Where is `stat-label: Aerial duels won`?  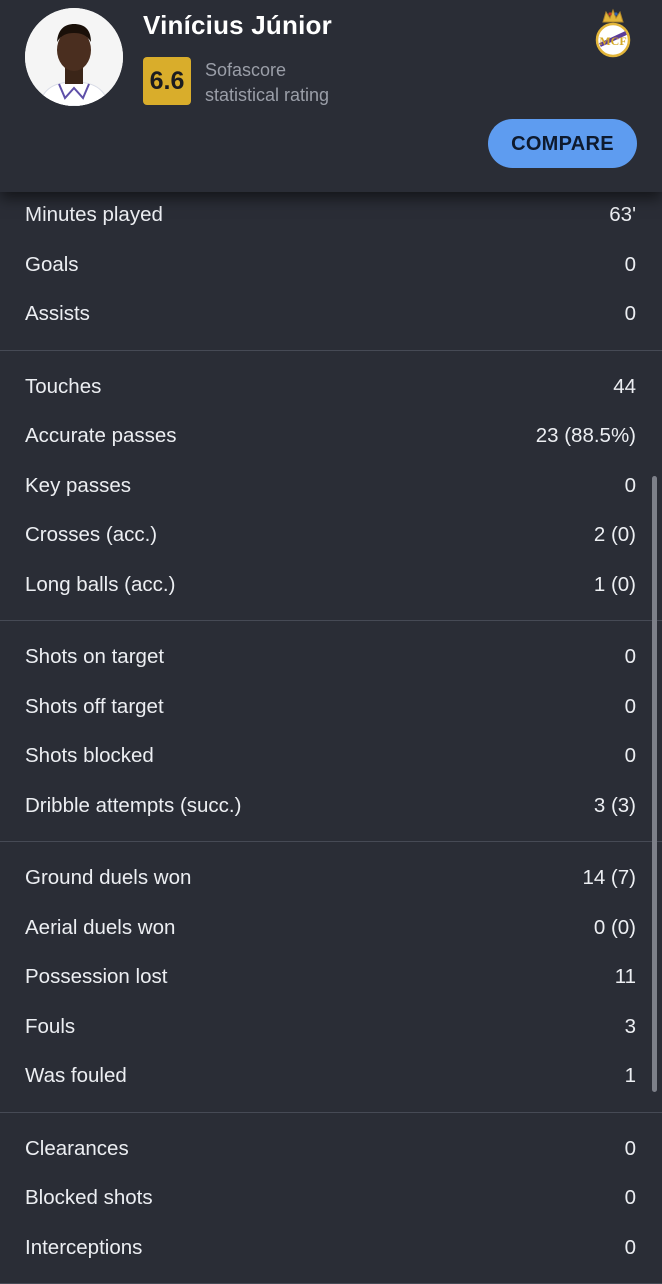 stat-label: Aerial duels won is located at coordinates (100, 928).